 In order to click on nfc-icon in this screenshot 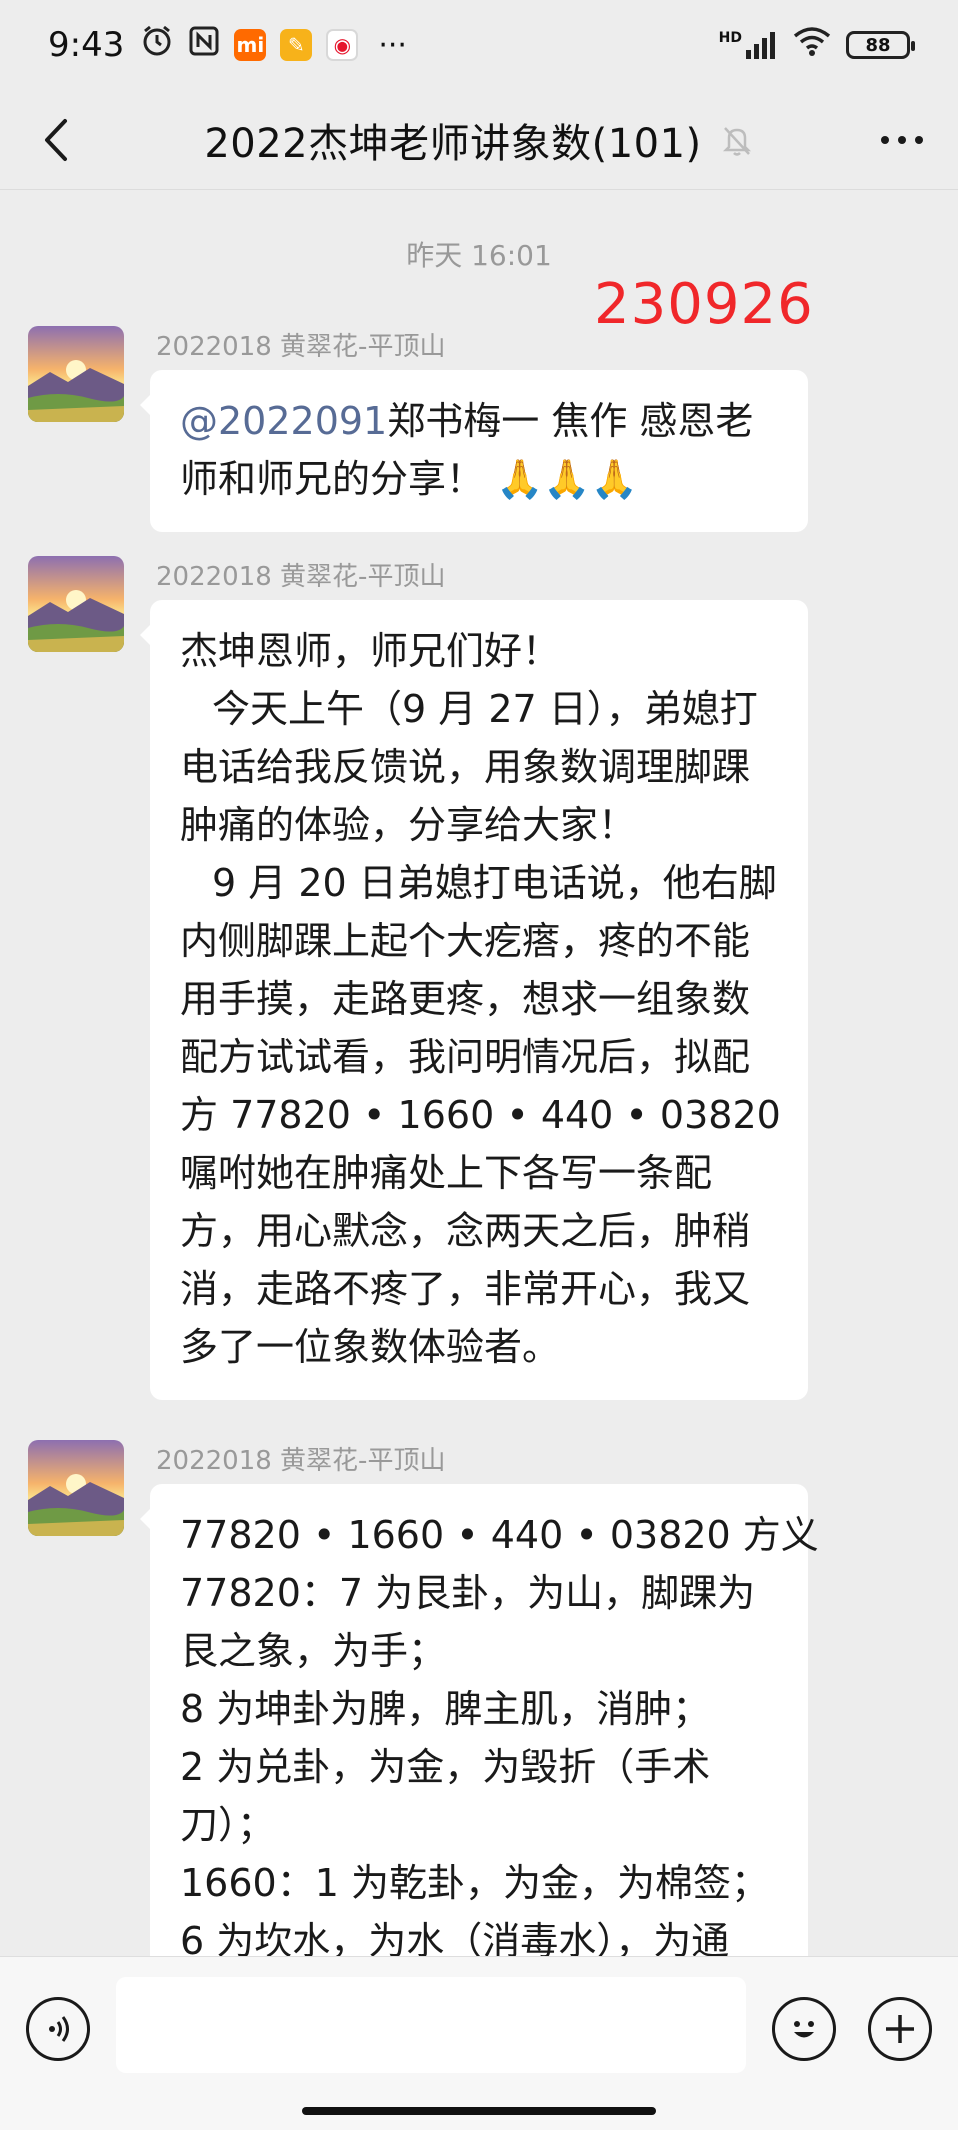, I will do `click(204, 45)`.